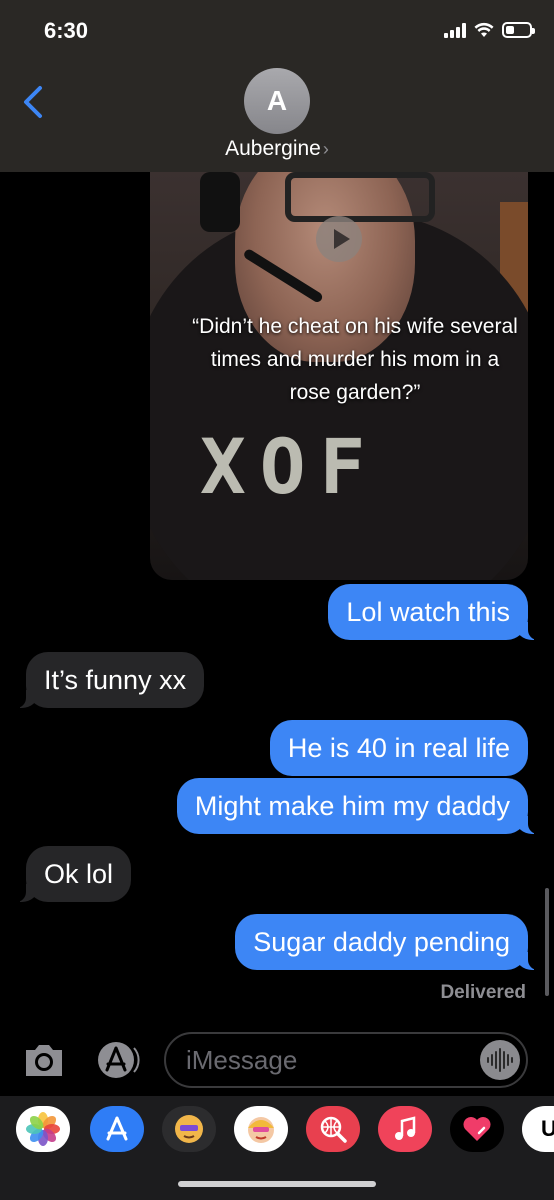 The image size is (554, 1200). I want to click on message-text: Sugar daddy pending, so click(381, 942).